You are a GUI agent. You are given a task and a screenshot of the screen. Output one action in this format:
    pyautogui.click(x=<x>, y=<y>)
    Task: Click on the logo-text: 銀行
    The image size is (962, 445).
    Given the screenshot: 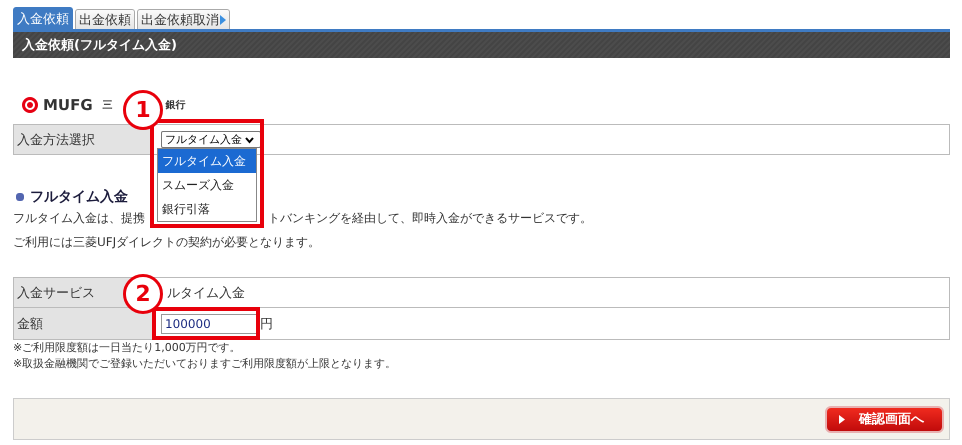 What is the action you would take?
    pyautogui.click(x=176, y=105)
    